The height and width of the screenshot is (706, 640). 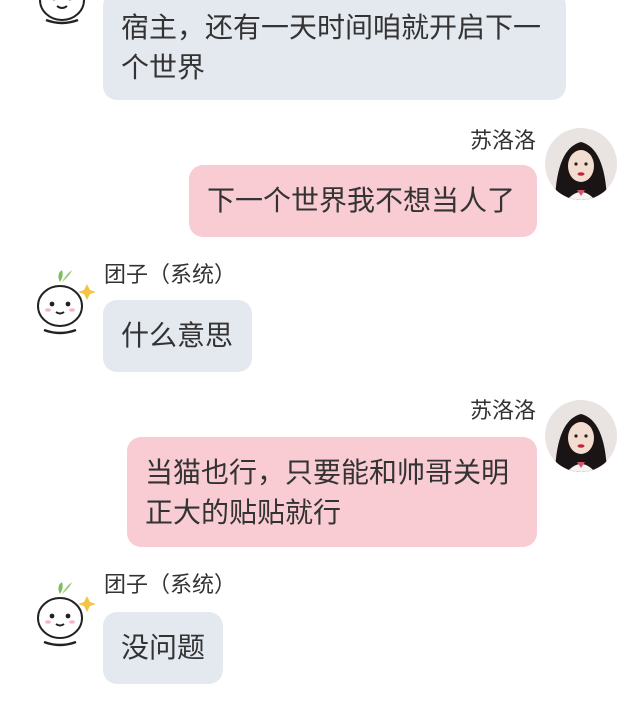 What do you see at coordinates (243, 512) in the screenshot?
I see `message-text-line: 正大的贴贴就行` at bounding box center [243, 512].